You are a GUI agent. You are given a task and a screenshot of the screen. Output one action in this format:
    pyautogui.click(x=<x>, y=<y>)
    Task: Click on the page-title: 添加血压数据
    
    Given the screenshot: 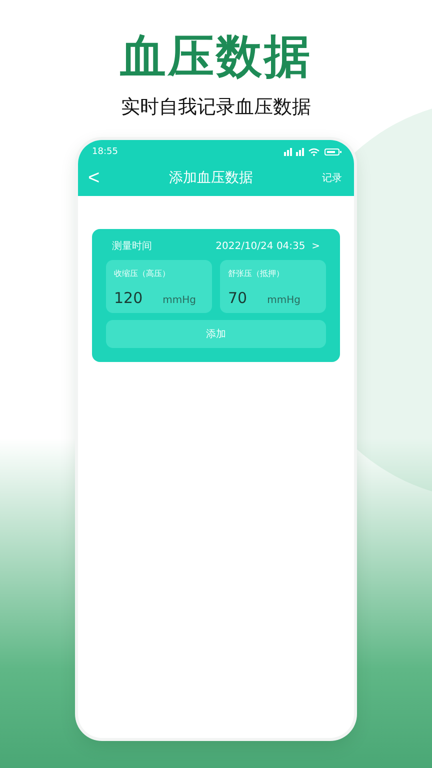 What is the action you would take?
    pyautogui.click(x=210, y=178)
    